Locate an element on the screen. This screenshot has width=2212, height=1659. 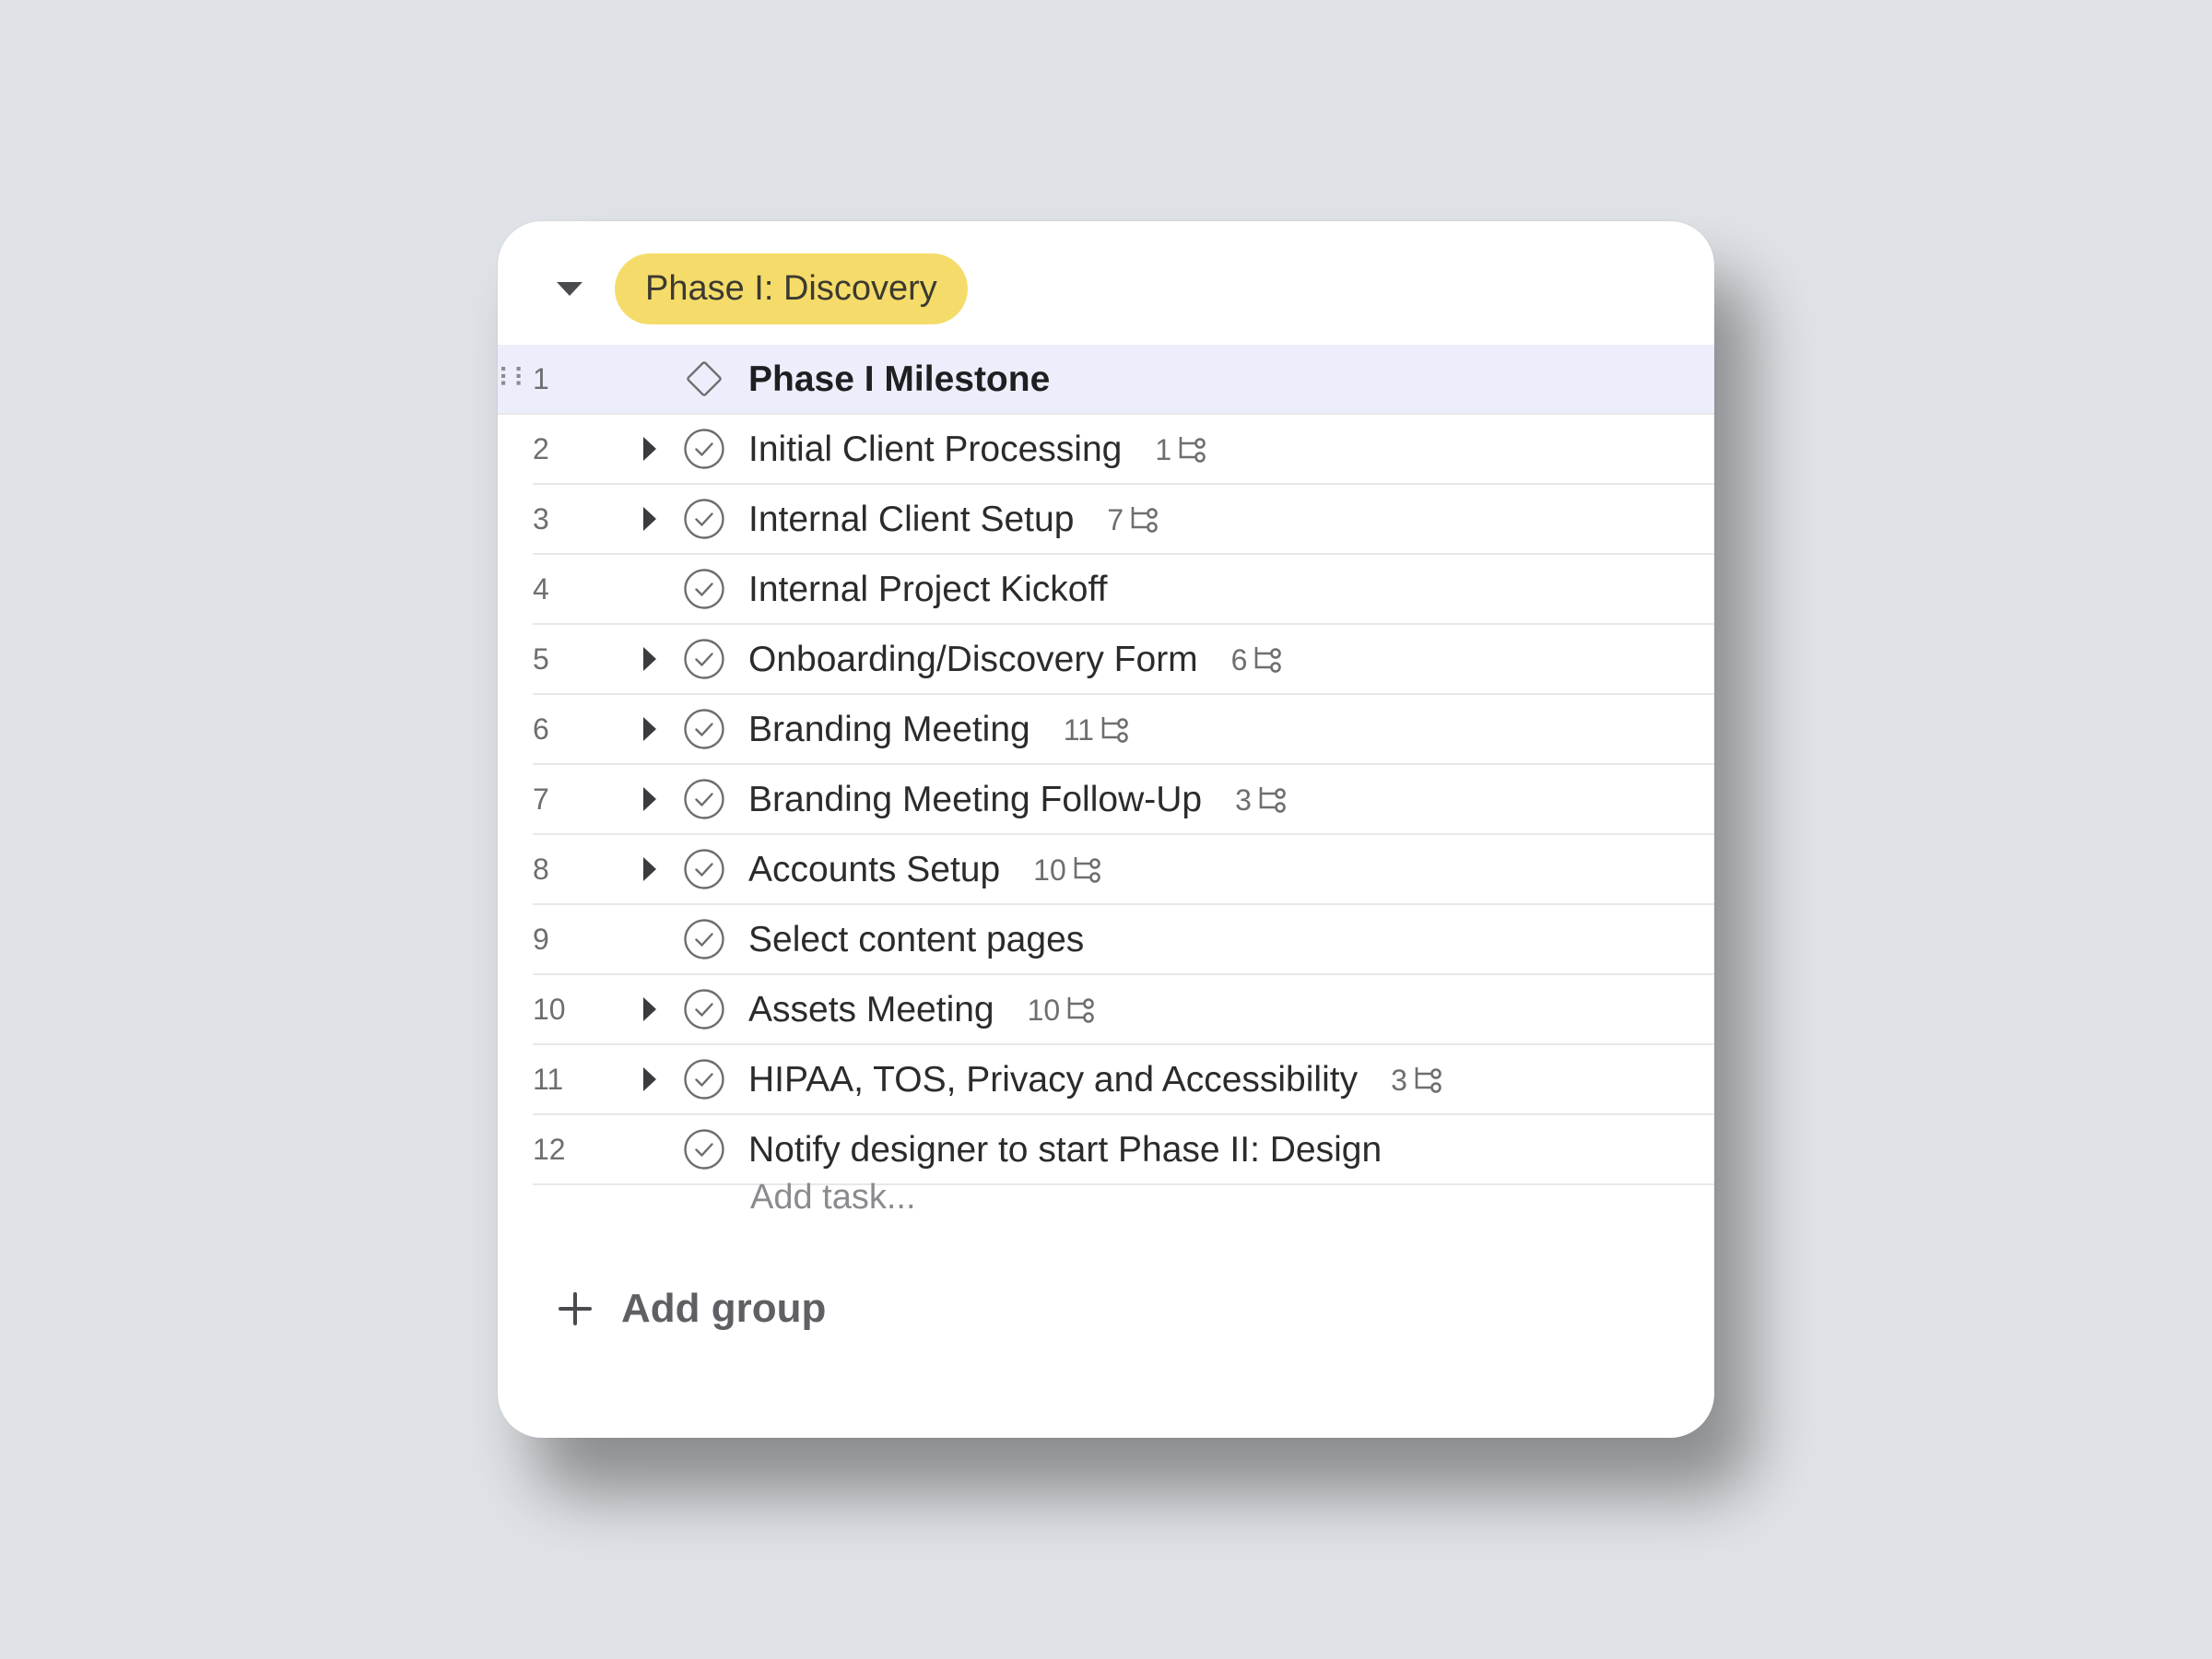
task-title-text: Onboarding/Discovery Form is located at coordinates (973, 659).